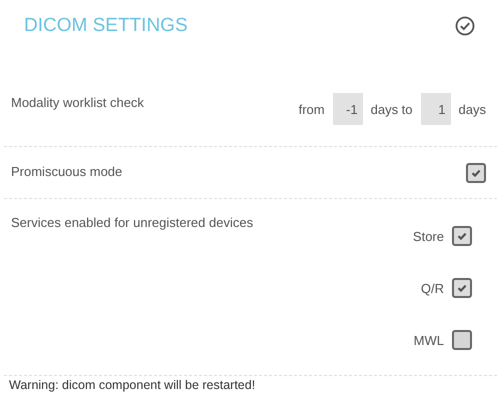 This screenshot has width=501, height=412. I want to click on days-to-field: 1, so click(435, 109).